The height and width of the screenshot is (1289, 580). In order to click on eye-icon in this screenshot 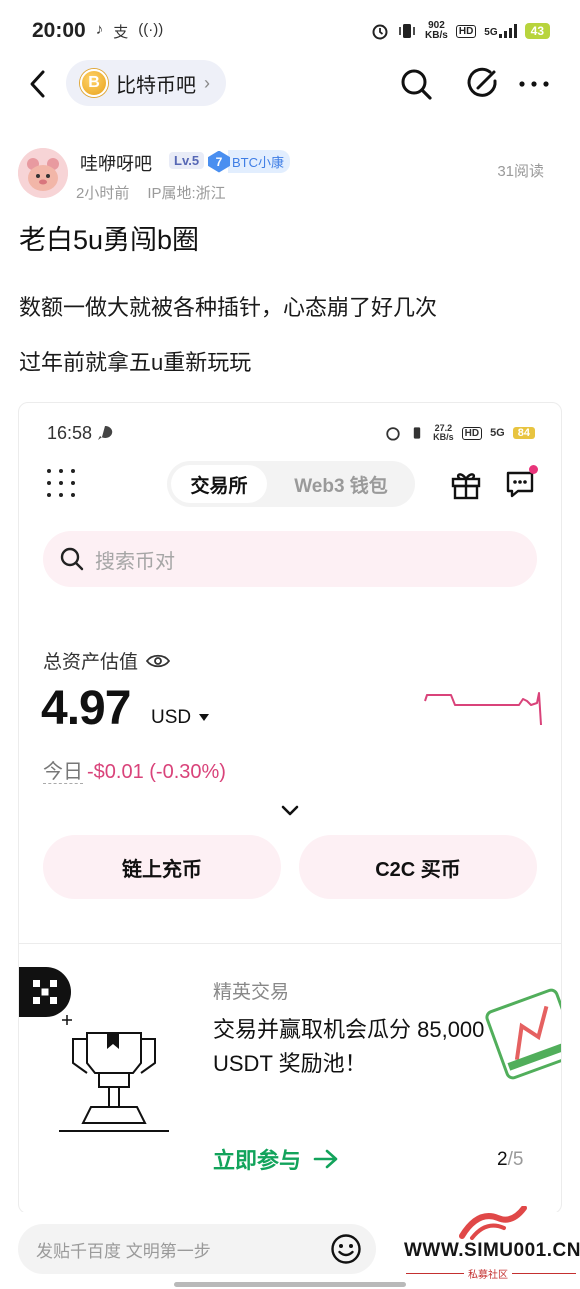, I will do `click(158, 661)`.